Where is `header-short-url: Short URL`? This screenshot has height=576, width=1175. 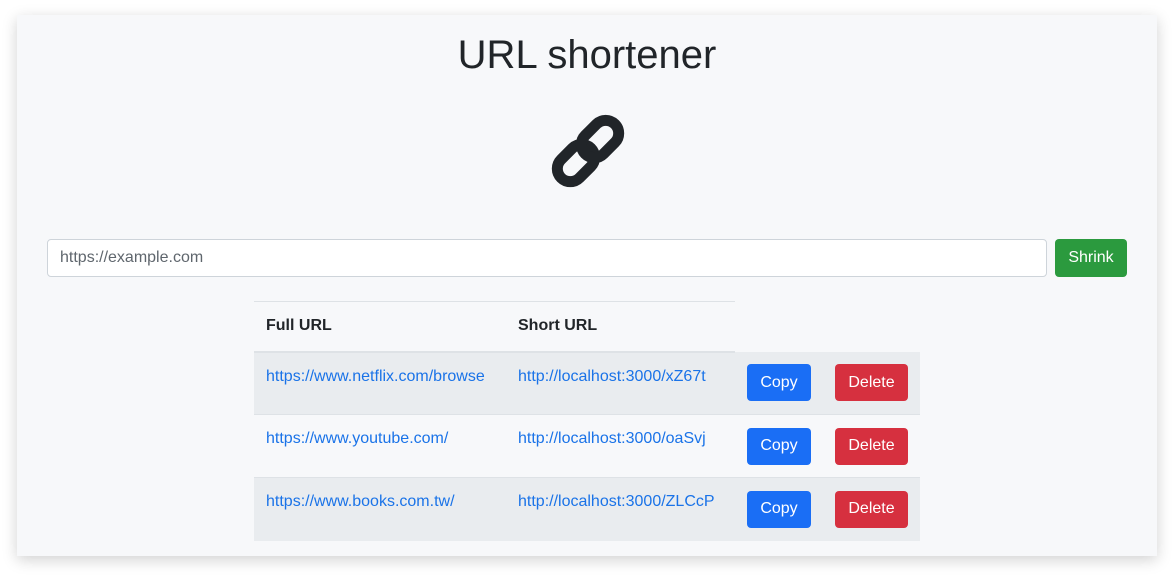 header-short-url: Short URL is located at coordinates (620, 327).